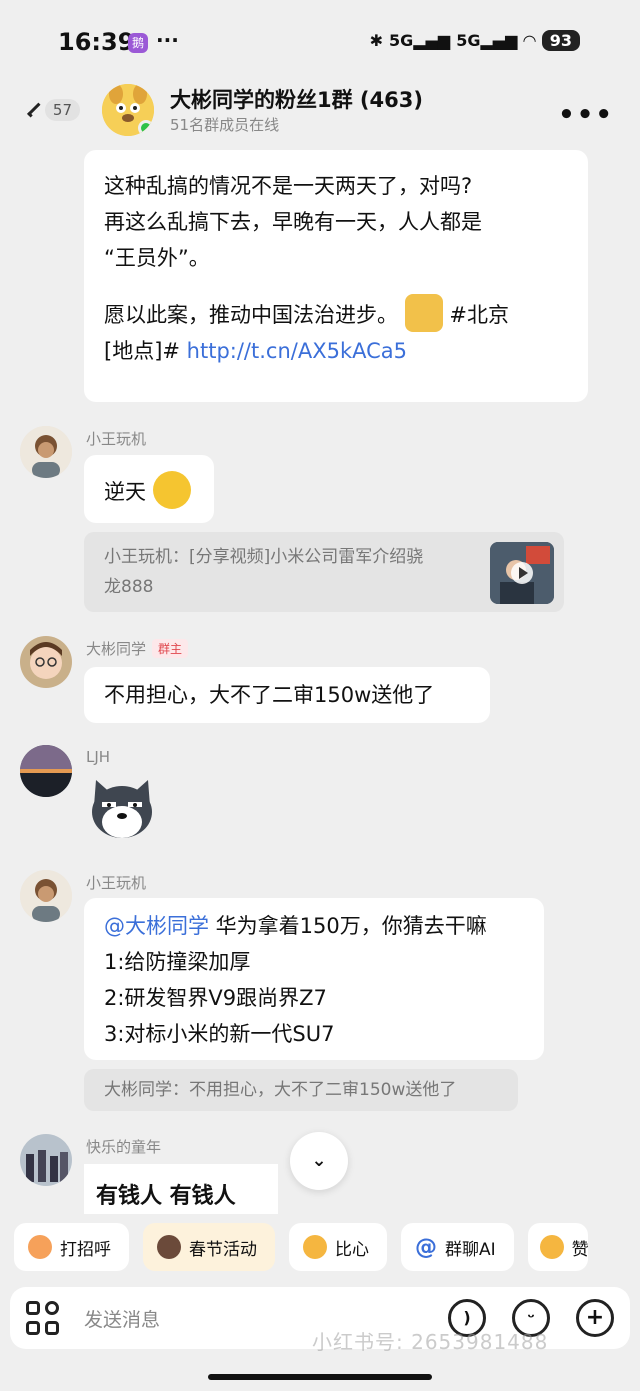 The image size is (640, 1391). I want to click on group-title: 大彬同学的粉丝1群 (463), so click(296, 99).